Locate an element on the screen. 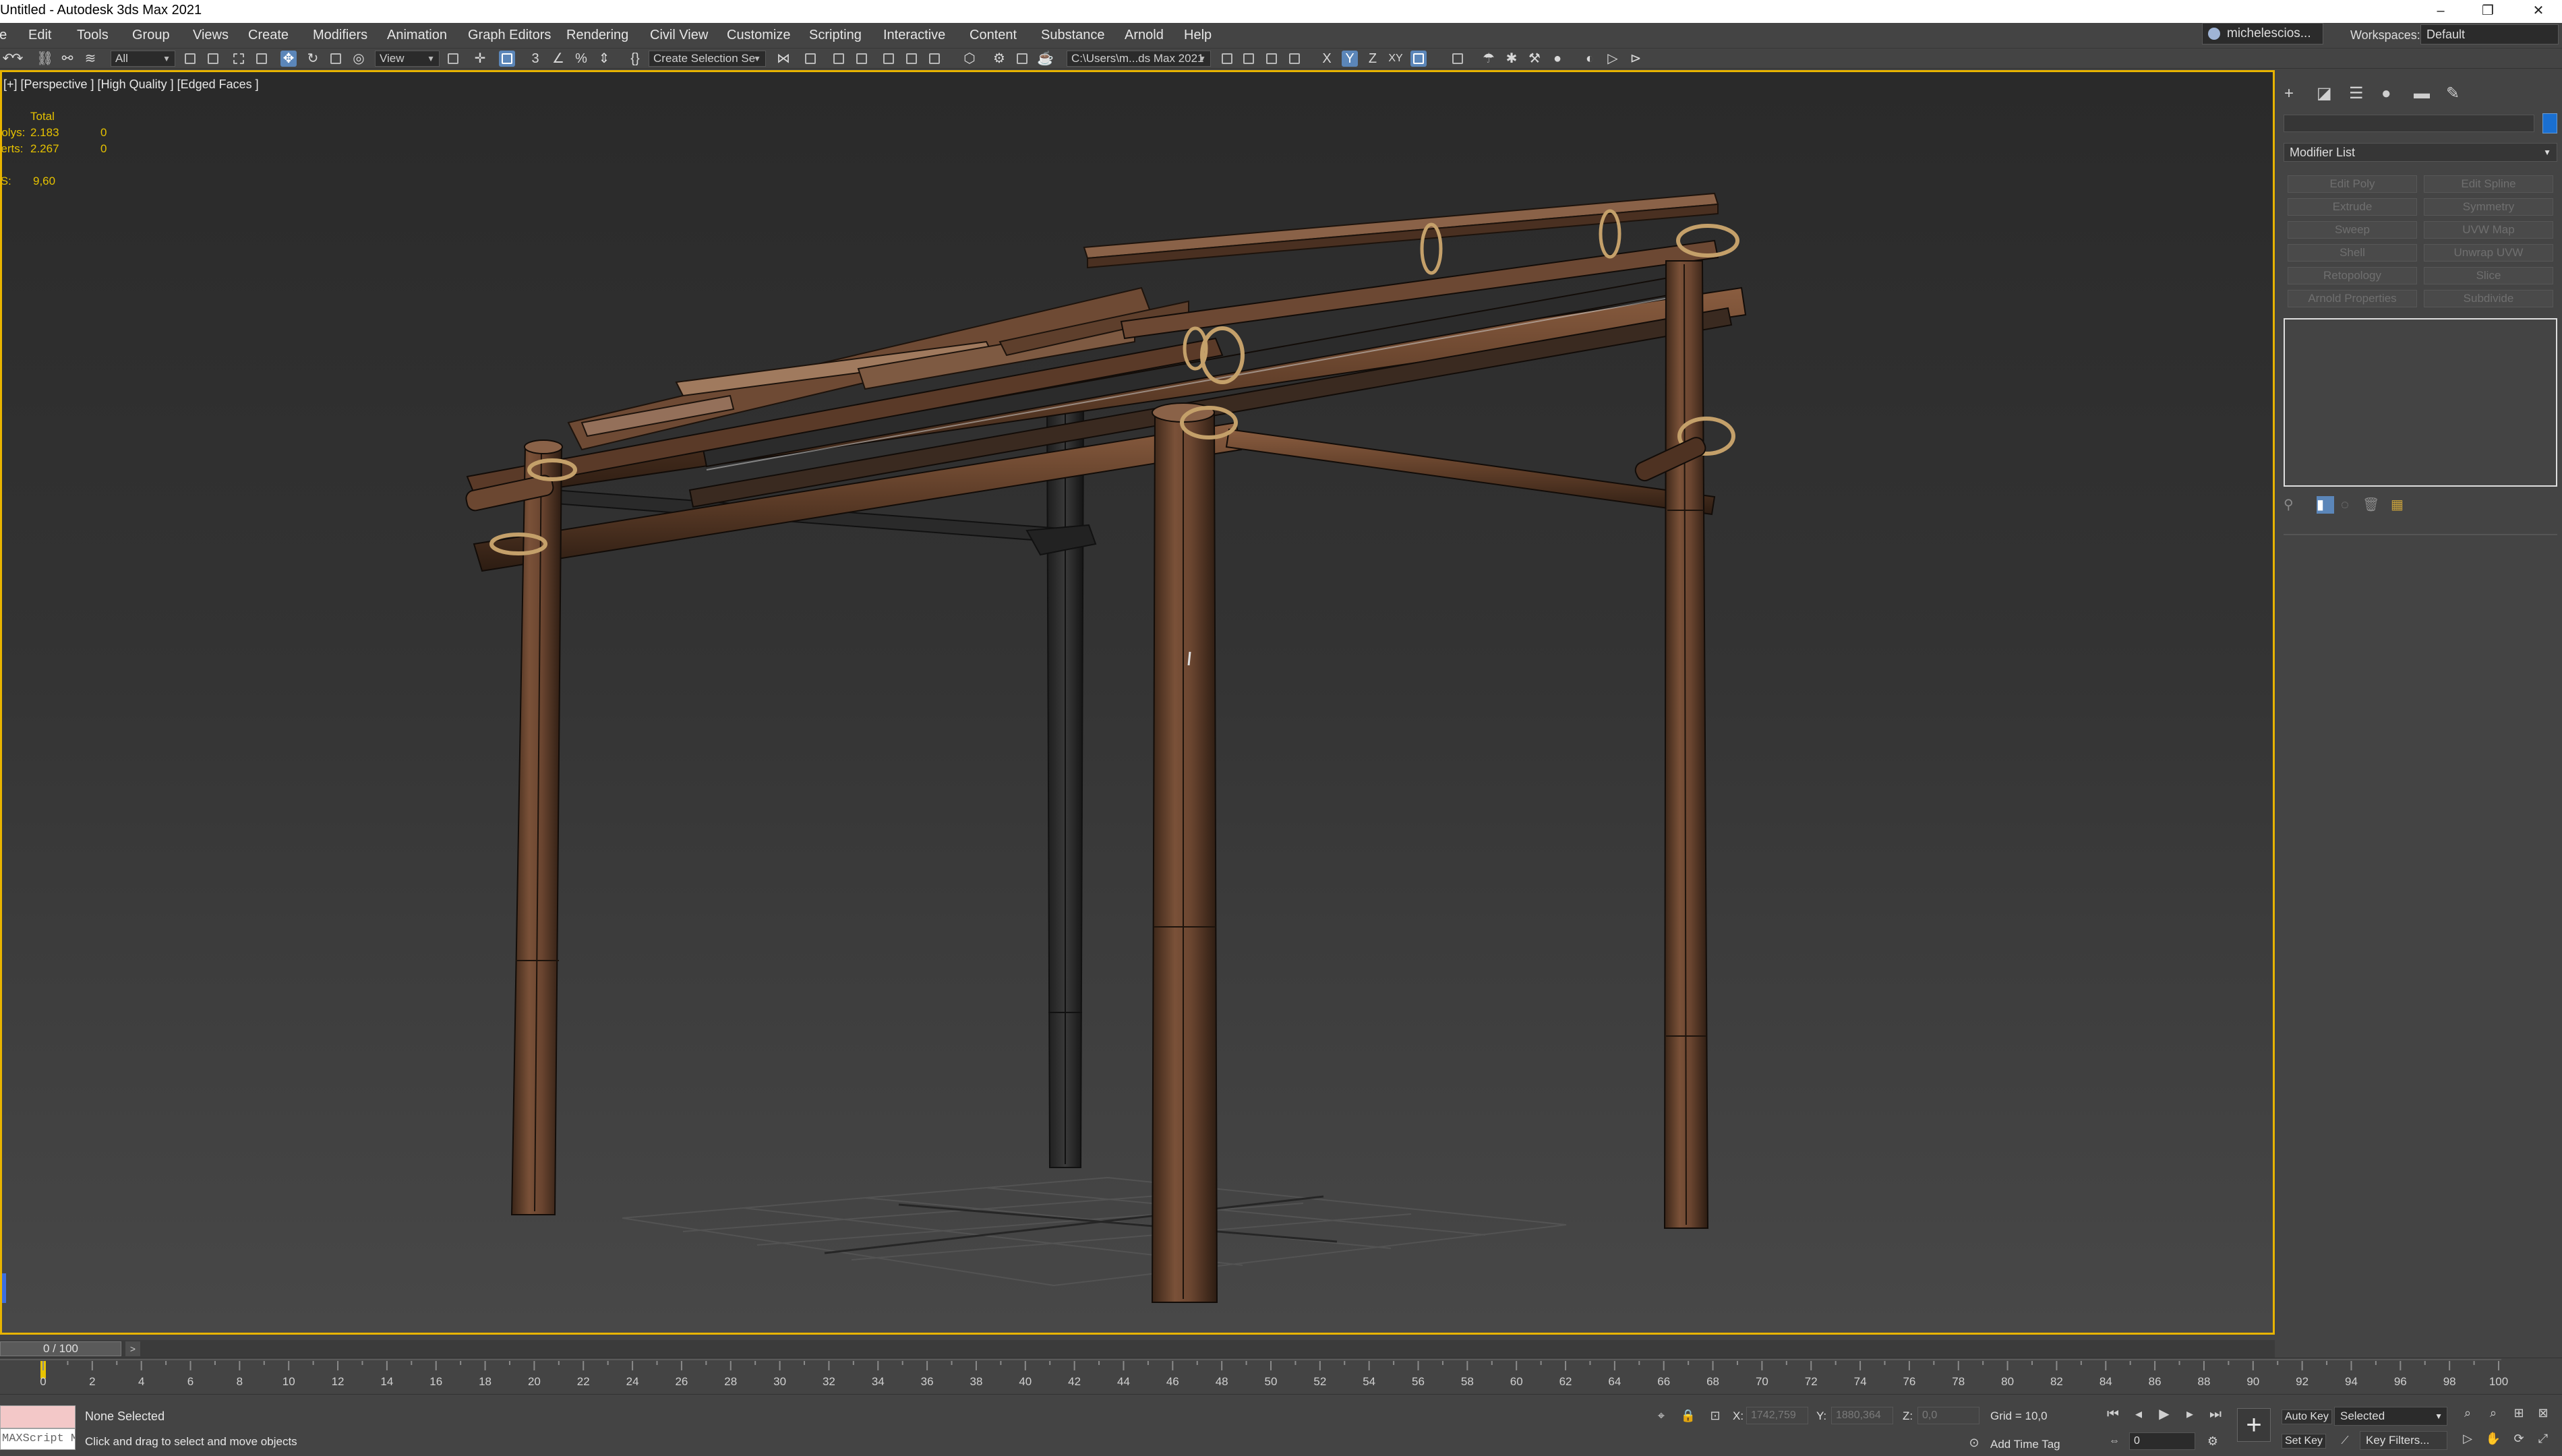  selection-lock-icon: 🔒 is located at coordinates (1688, 1416).